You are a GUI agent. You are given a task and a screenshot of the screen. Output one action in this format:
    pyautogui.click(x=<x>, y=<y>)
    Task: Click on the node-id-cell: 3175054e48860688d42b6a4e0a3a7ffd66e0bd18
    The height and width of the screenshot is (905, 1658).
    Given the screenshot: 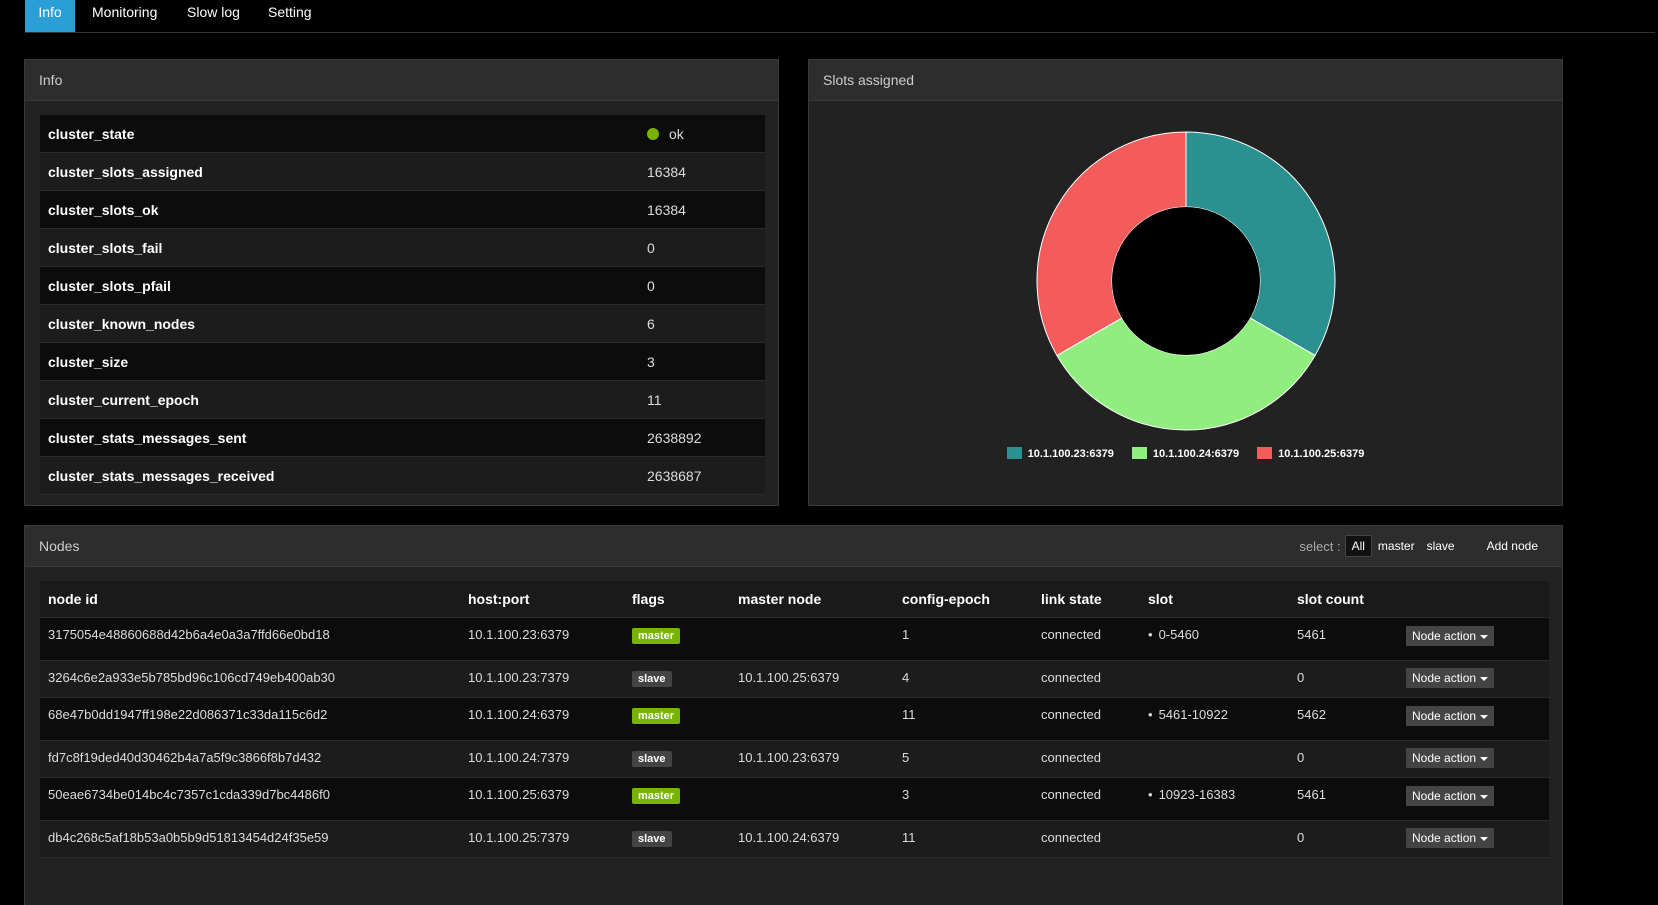 What is the action you would take?
    pyautogui.click(x=250, y=639)
    